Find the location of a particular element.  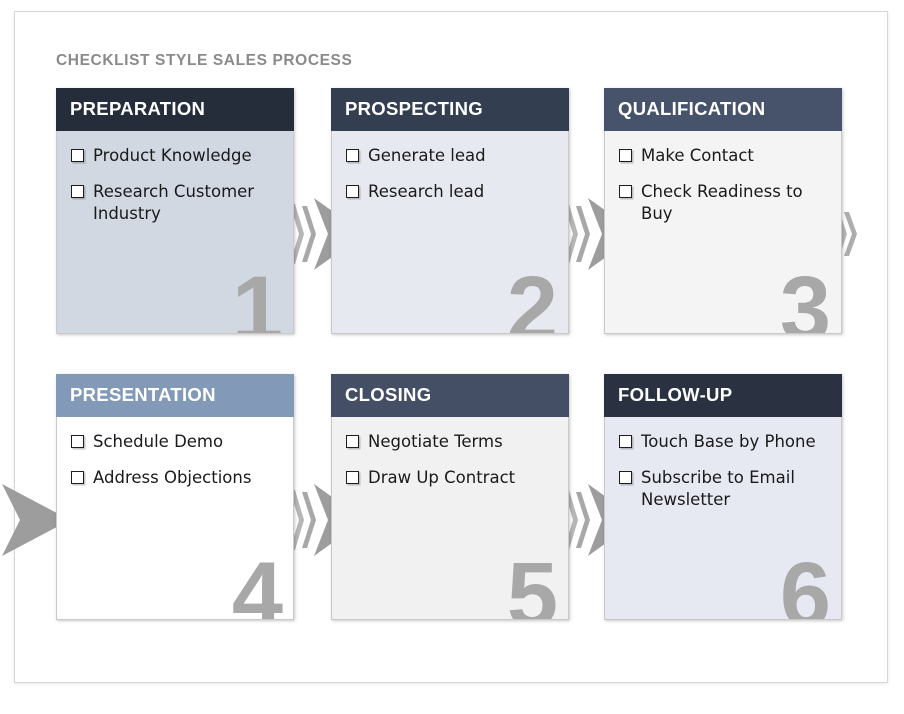

card-header: PREPARATION is located at coordinates (175, 109).